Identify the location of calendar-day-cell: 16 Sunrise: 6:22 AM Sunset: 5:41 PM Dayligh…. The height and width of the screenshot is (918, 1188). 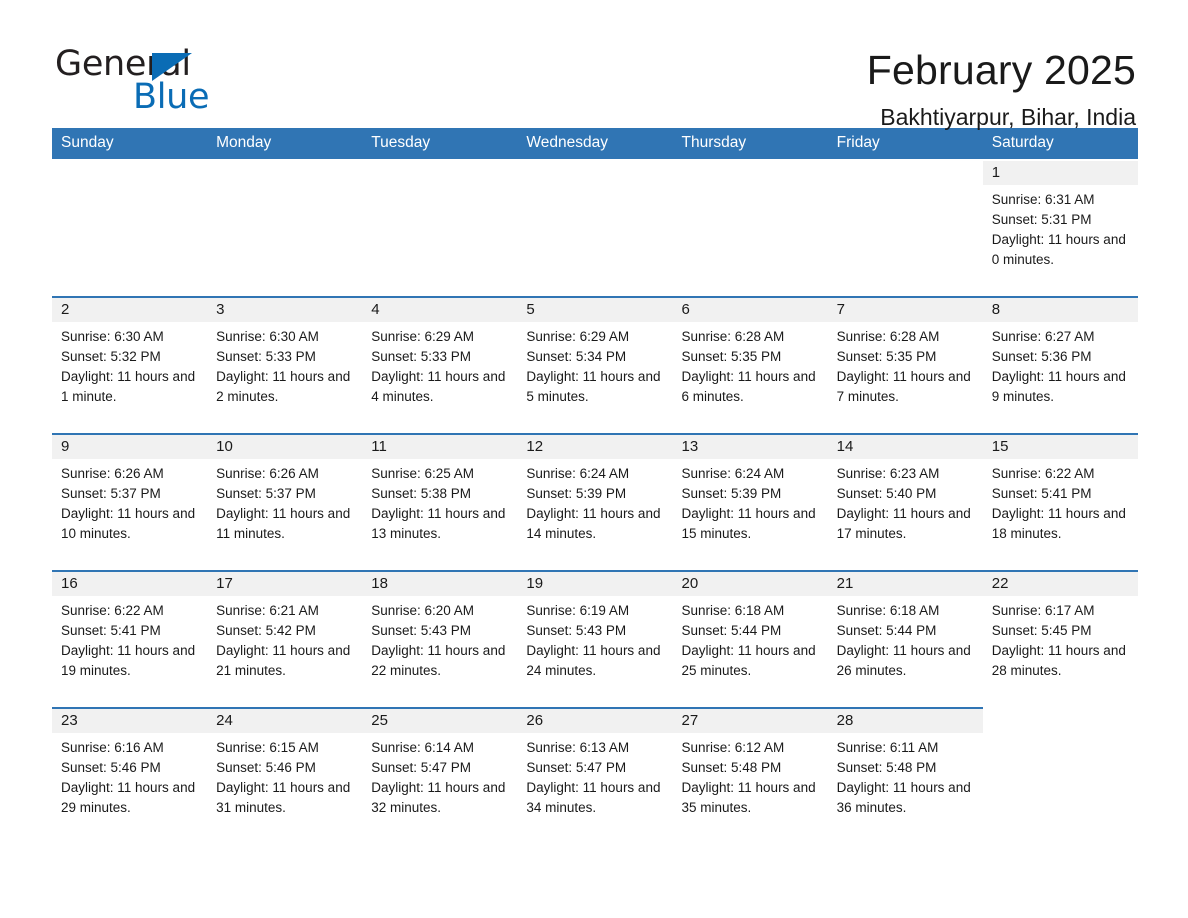
(130, 638).